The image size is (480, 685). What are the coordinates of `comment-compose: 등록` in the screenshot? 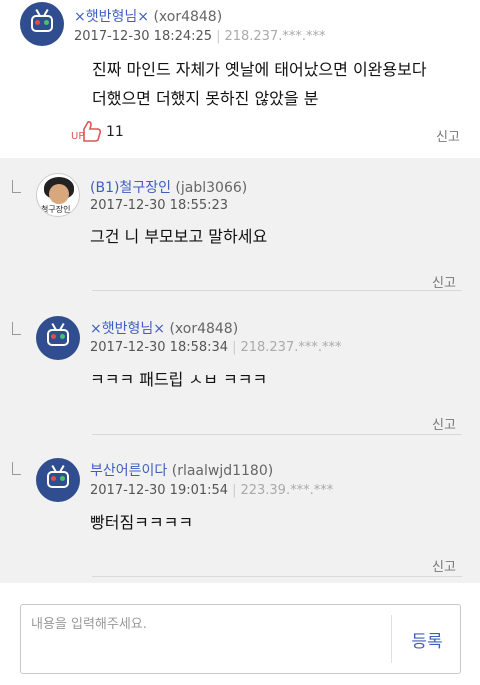 It's located at (240, 634).